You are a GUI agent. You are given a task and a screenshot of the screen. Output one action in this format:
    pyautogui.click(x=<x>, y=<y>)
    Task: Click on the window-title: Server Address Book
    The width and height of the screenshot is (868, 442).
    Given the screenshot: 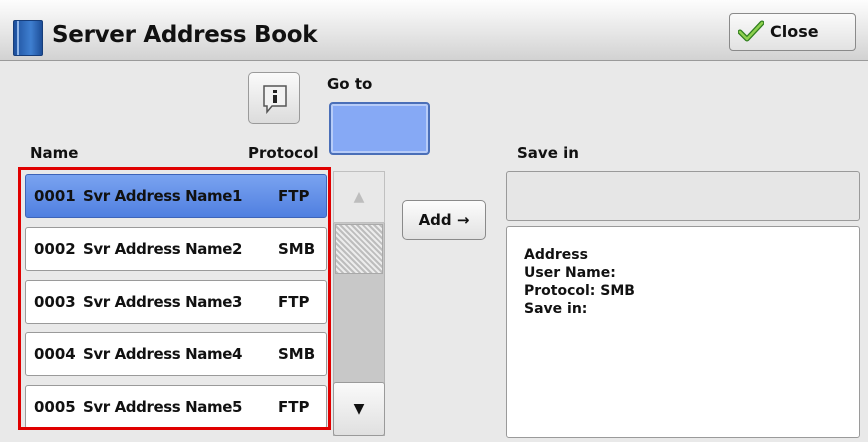 What is the action you would take?
    pyautogui.click(x=185, y=35)
    